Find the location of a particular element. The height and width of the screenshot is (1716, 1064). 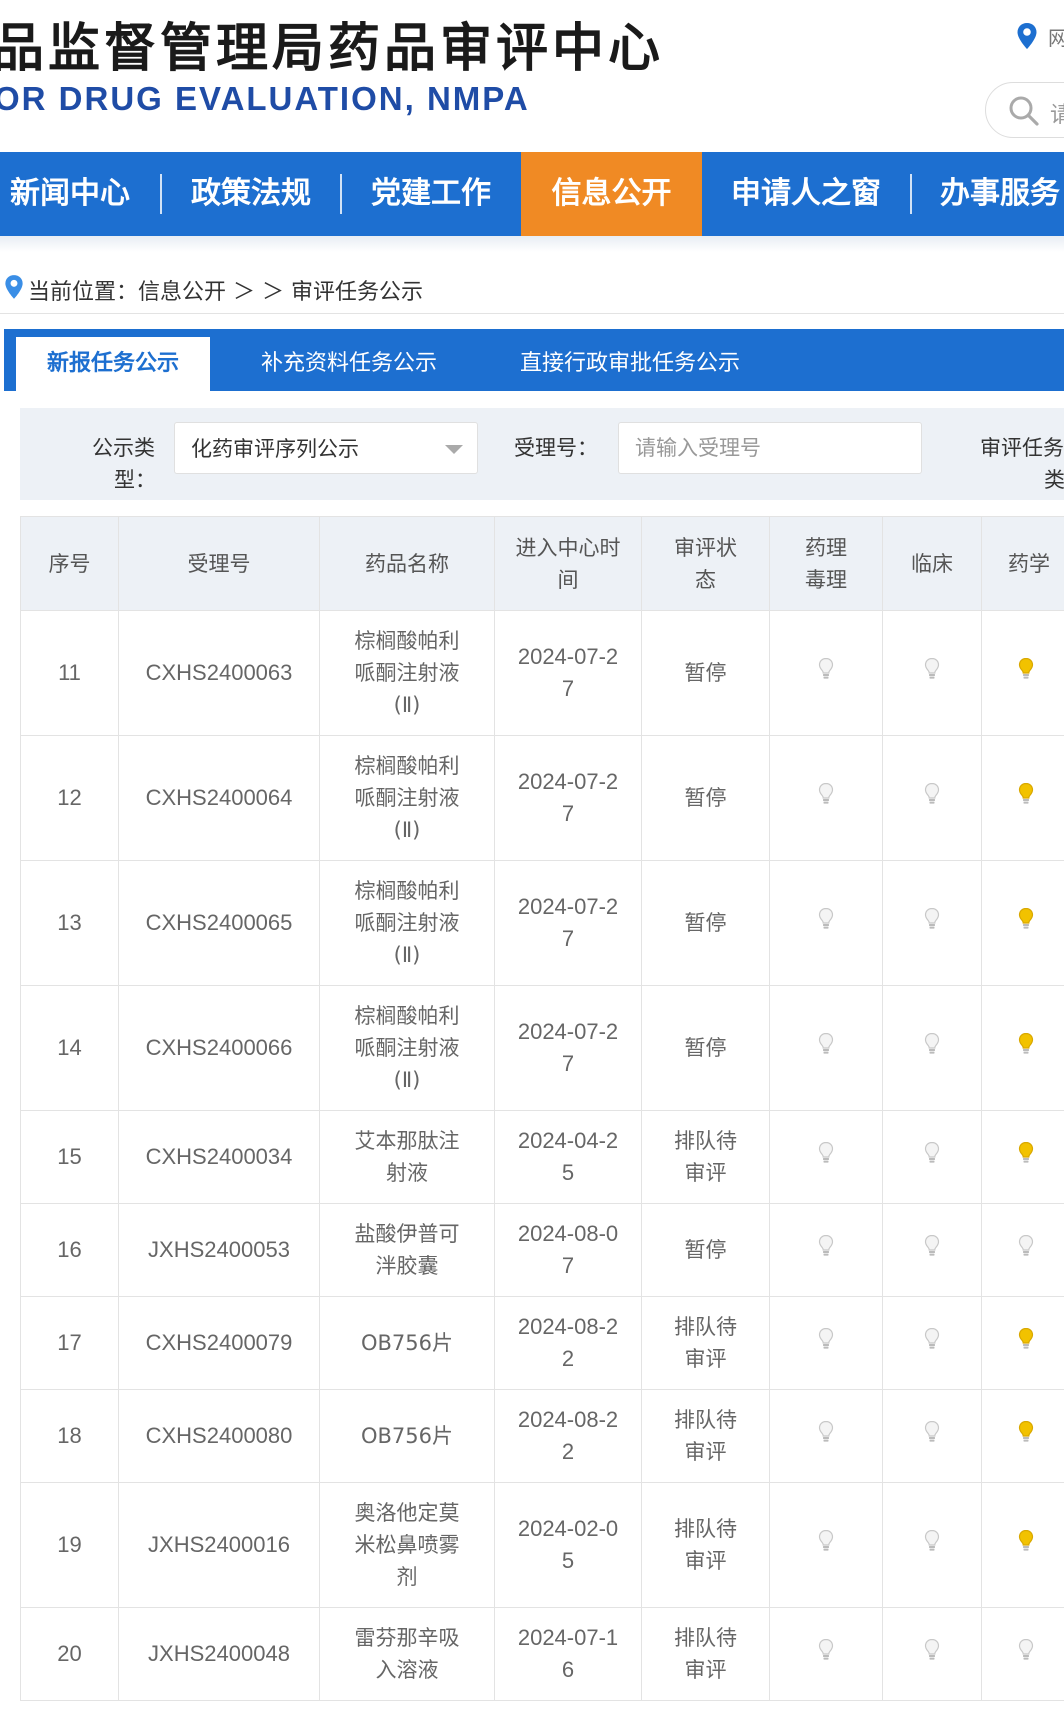

announce-type-label-2: 型： is located at coordinates (135, 480).